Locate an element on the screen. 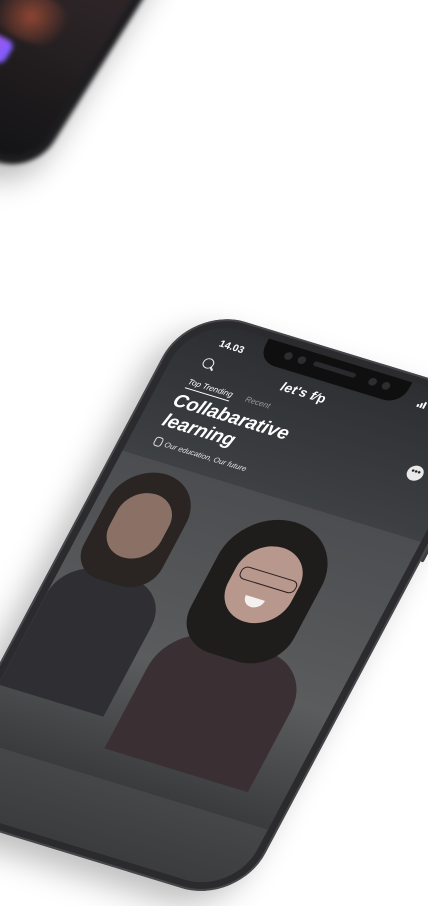 The width and height of the screenshot is (428, 906). tab-recent: Recent is located at coordinates (258, 403).